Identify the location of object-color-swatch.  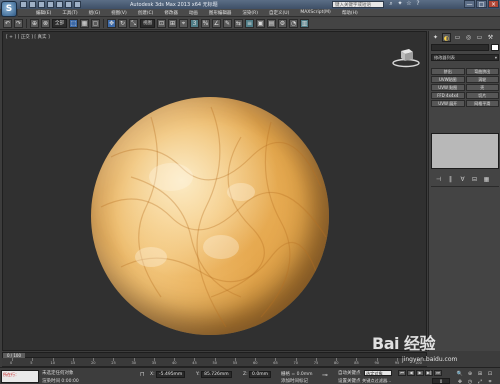
(495, 47).